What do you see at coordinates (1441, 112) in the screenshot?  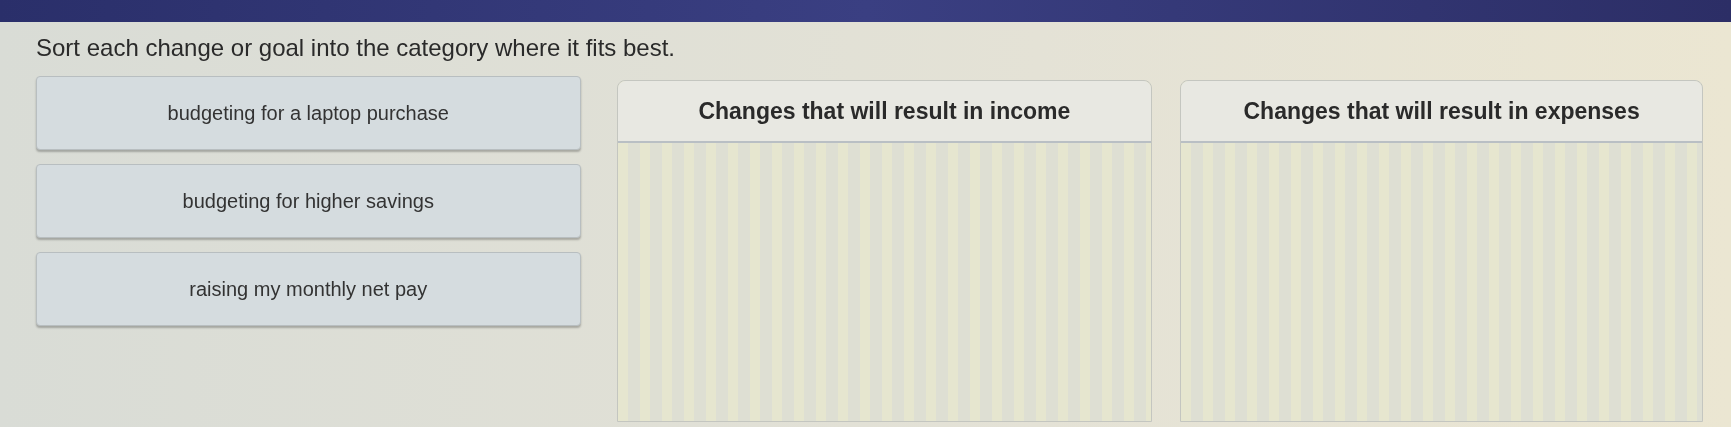 I see `category-header: Changes that will result in expenses` at bounding box center [1441, 112].